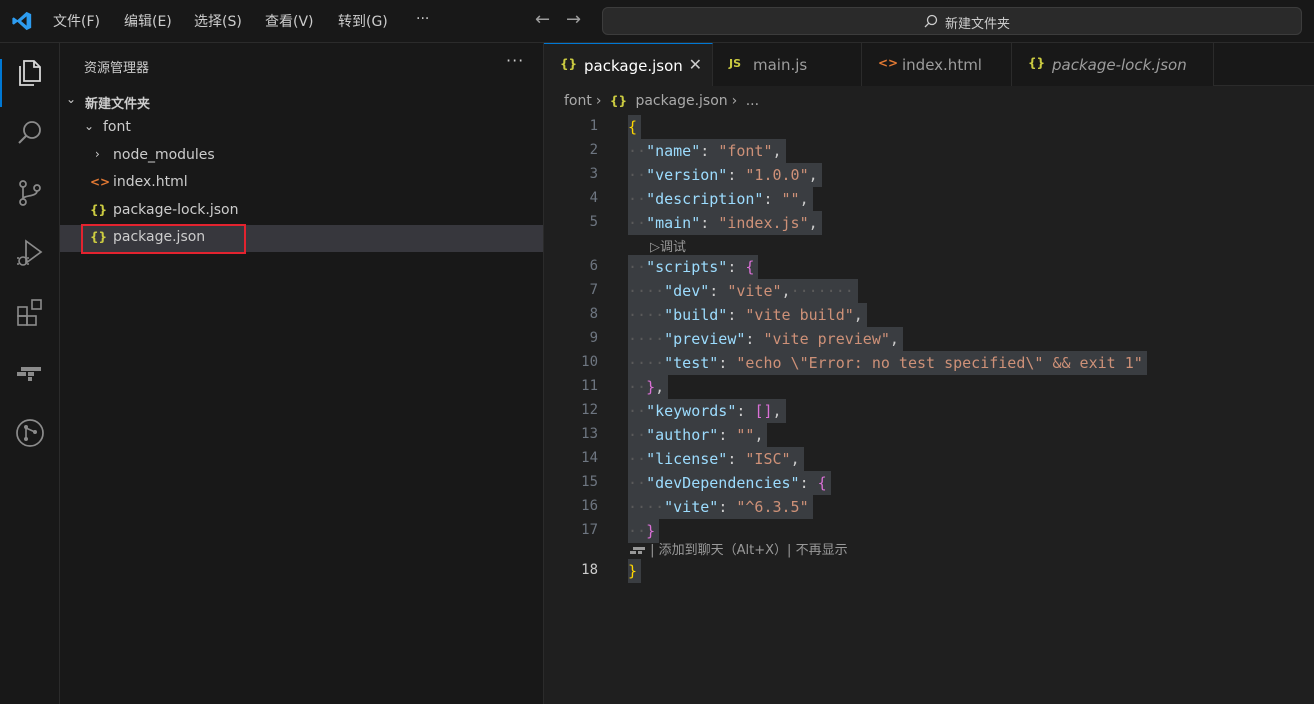 This screenshot has height=704, width=1314. What do you see at coordinates (593, 222) in the screenshot?
I see `line-number: 5` at bounding box center [593, 222].